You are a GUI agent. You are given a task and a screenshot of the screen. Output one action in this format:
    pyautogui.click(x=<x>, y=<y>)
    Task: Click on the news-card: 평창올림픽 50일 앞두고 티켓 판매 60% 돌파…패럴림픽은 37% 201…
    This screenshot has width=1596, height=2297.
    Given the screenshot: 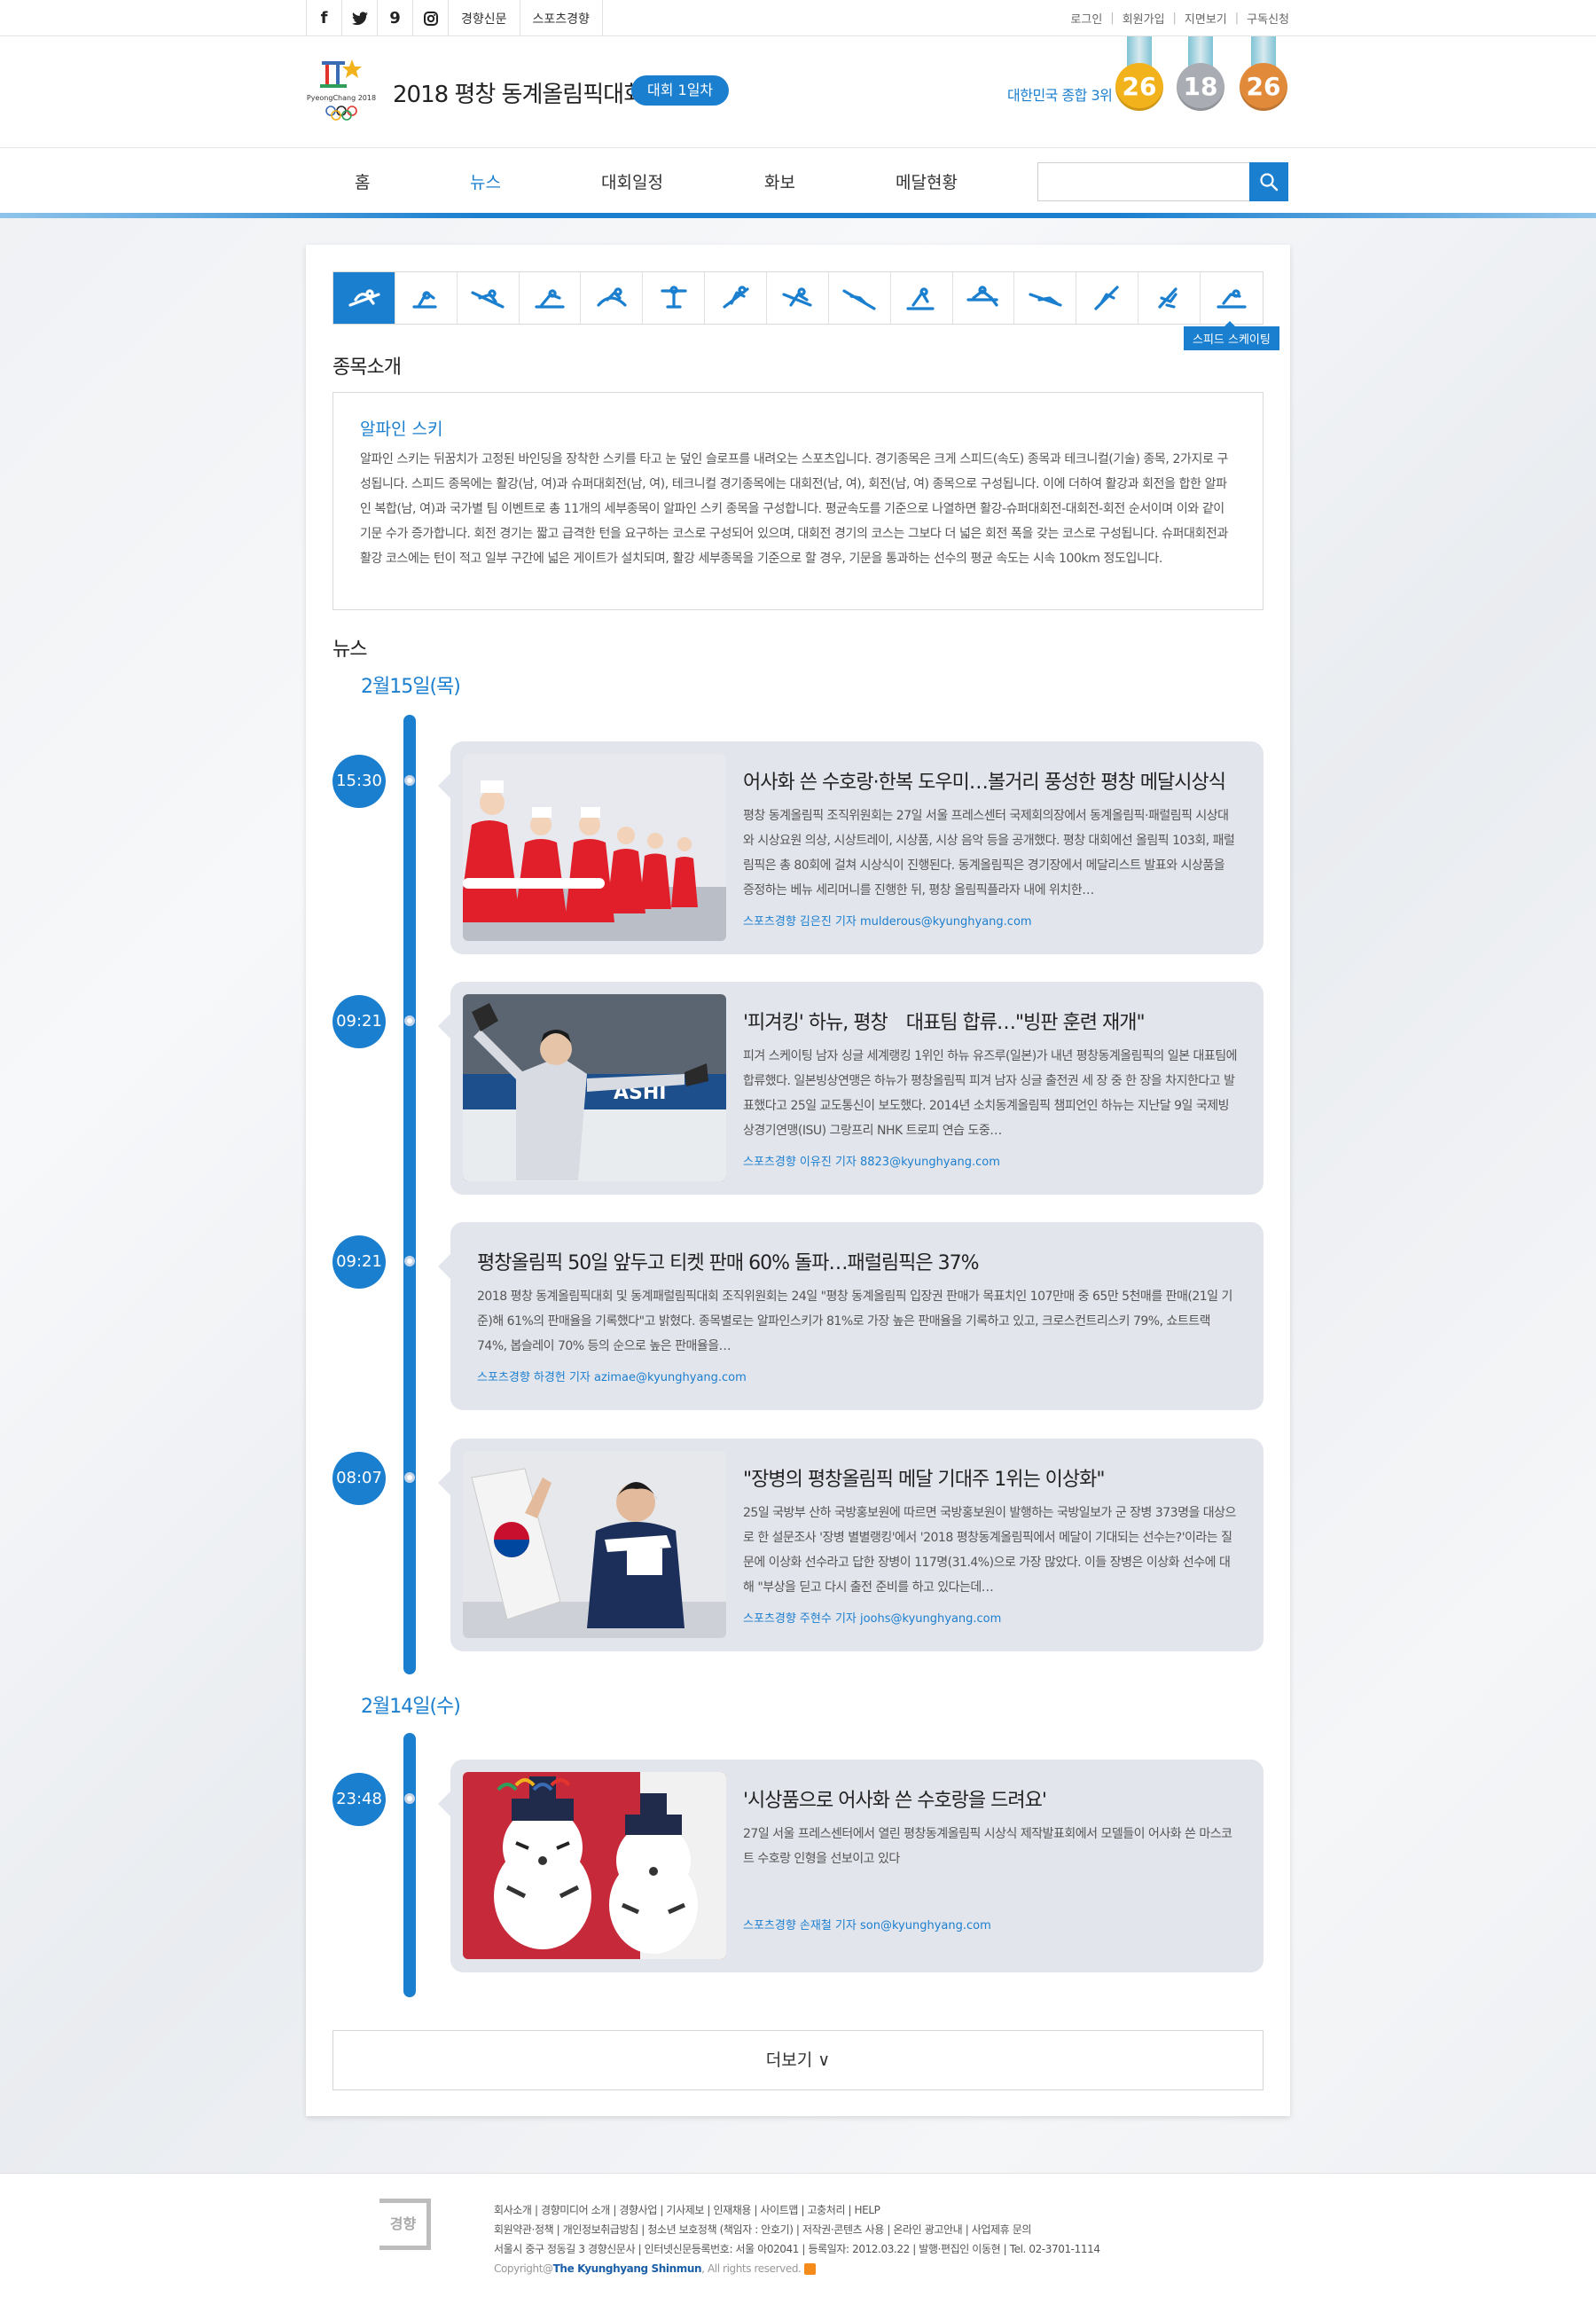 What is the action you would take?
    pyautogui.click(x=851, y=1316)
    